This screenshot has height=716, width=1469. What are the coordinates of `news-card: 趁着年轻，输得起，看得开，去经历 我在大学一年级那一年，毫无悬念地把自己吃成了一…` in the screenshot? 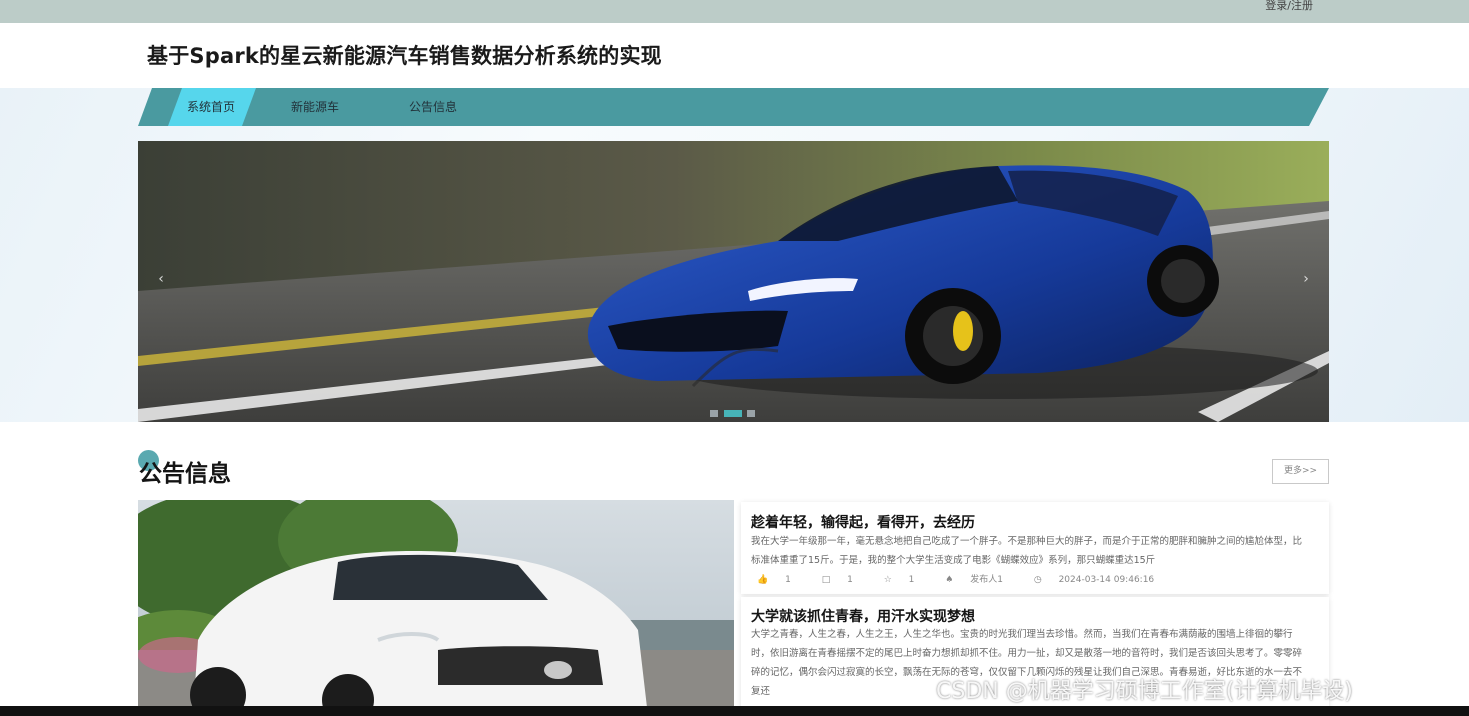 It's located at (1035, 548).